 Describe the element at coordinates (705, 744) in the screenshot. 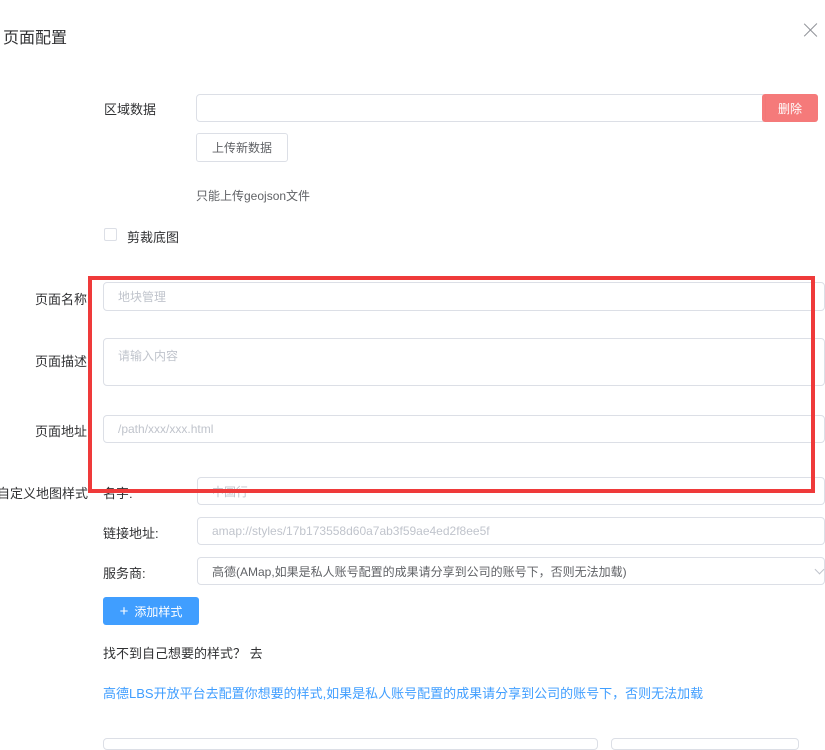

I see `footer-box-right` at that location.